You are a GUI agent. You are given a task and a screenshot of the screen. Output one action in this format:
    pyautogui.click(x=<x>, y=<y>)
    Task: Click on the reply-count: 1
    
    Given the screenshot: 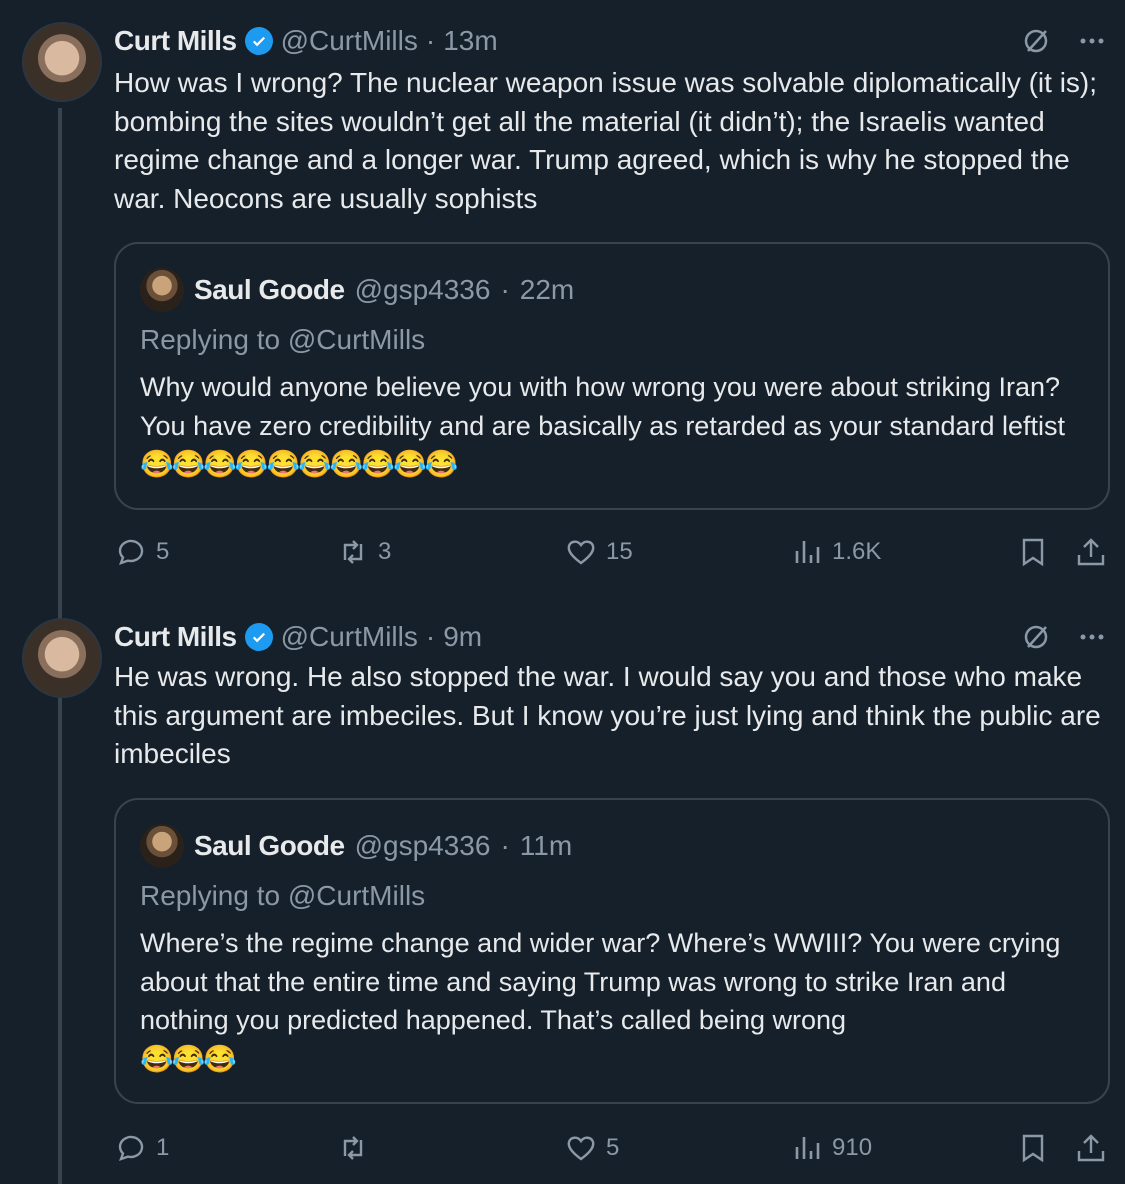 What is the action you would take?
    pyautogui.click(x=163, y=1147)
    